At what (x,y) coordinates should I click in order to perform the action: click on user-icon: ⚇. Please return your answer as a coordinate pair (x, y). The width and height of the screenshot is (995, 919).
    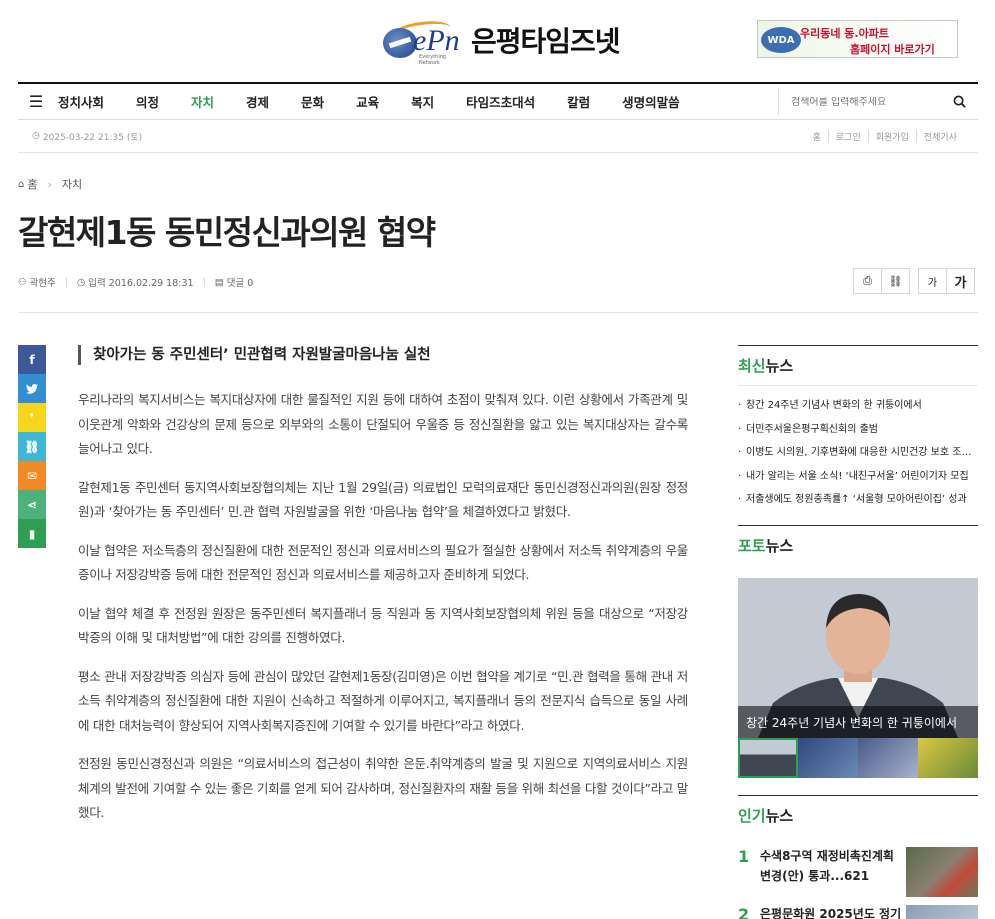
    Looking at the image, I should click on (22, 282).